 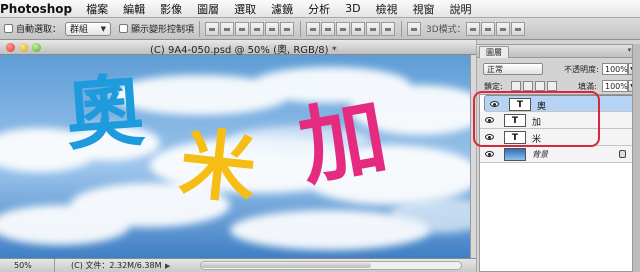 I want to click on status-menu-arrow-icon: ▶, so click(x=170, y=266).